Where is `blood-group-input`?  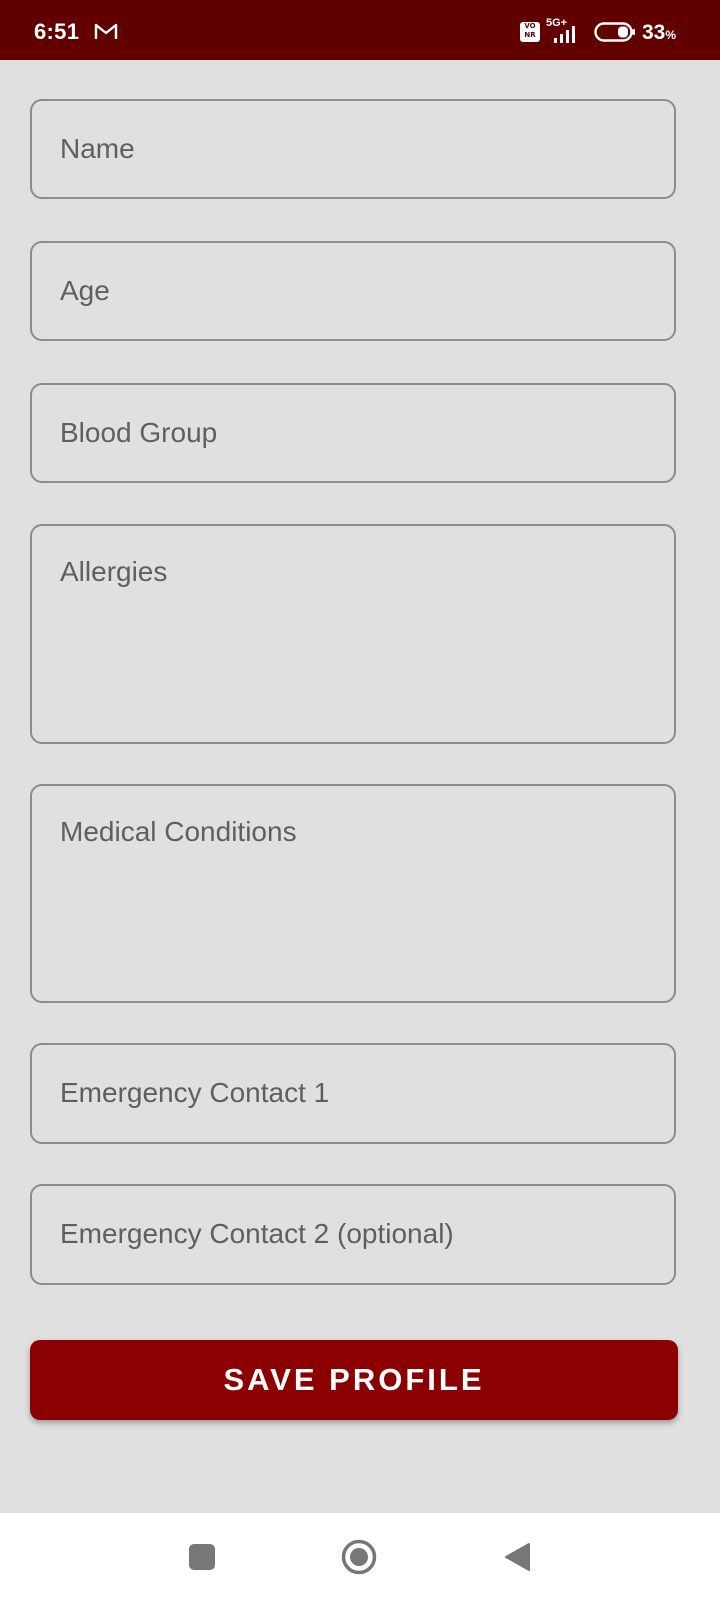
blood-group-input is located at coordinates (359, 433).